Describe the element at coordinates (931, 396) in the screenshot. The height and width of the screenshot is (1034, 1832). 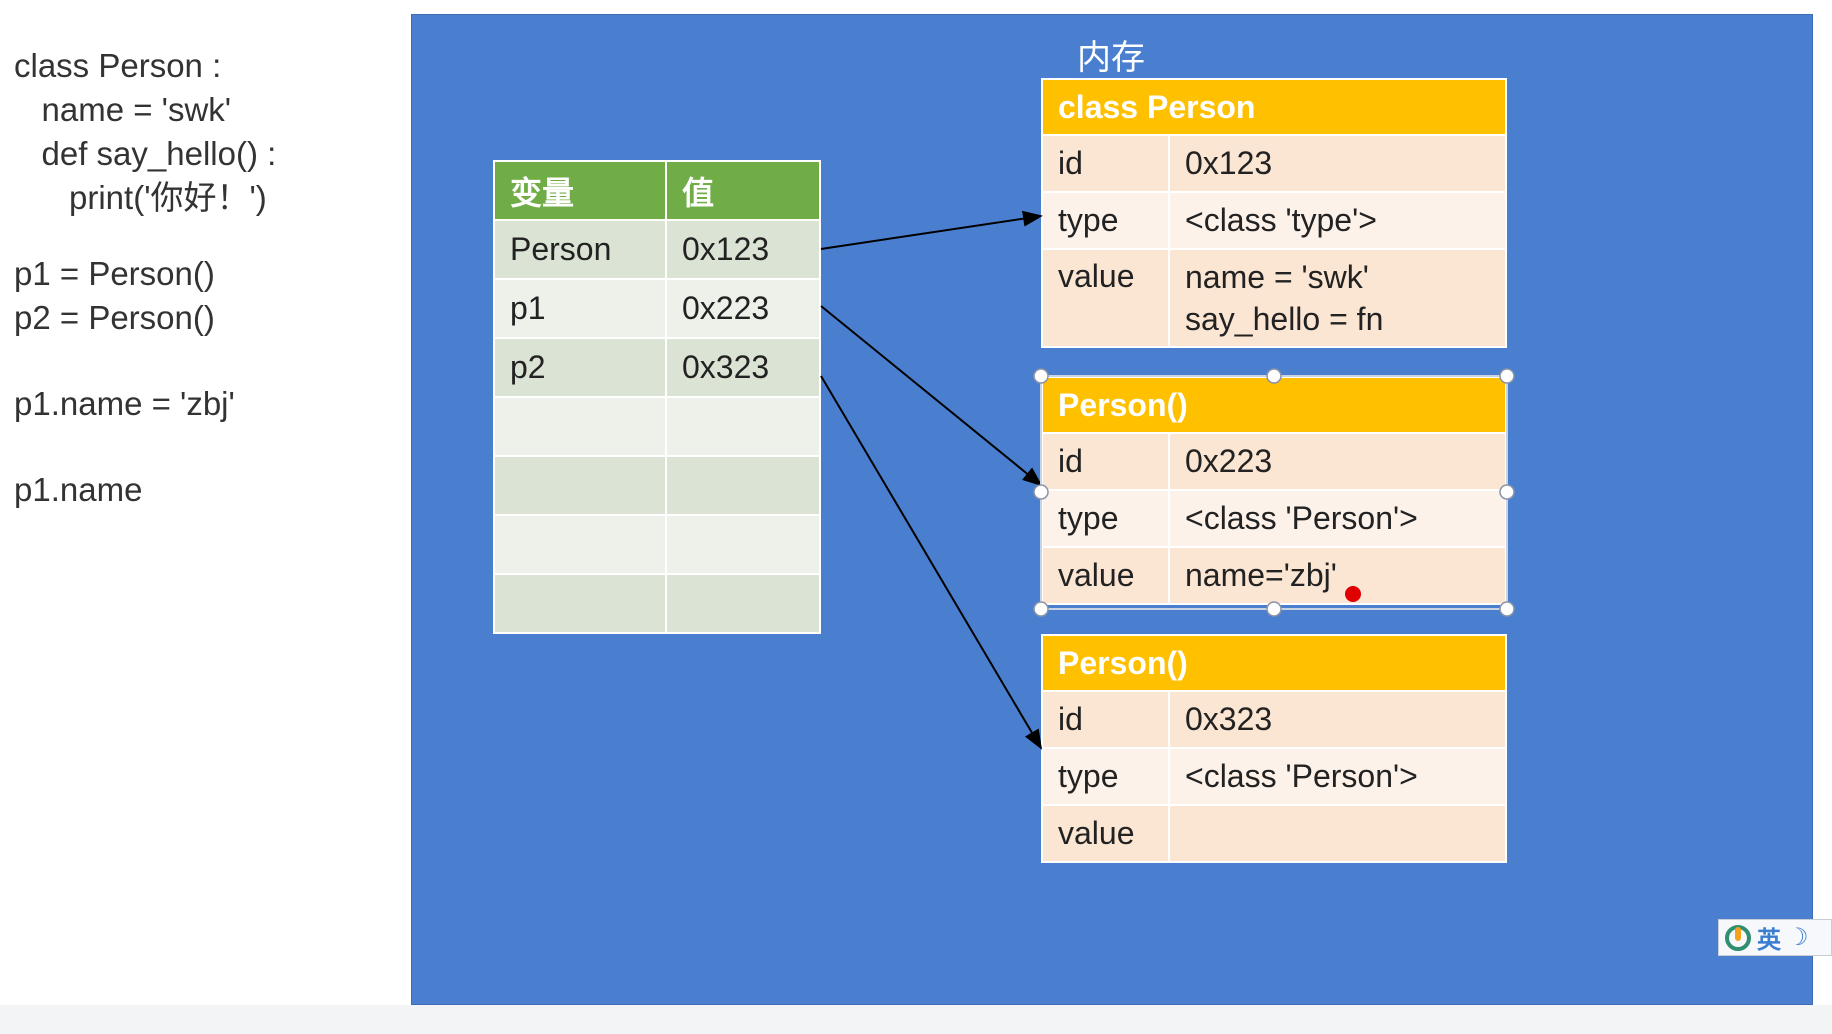
I see `arrow-p1` at that location.